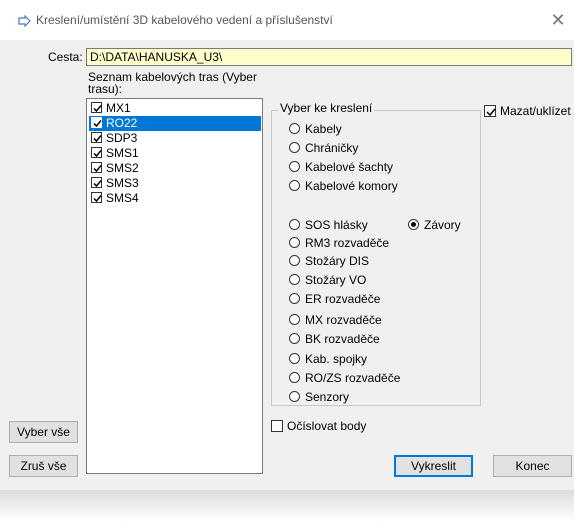 Image resolution: width=574 pixels, height=521 pixels. What do you see at coordinates (122, 183) in the screenshot?
I see `list-item-label: SMS3` at bounding box center [122, 183].